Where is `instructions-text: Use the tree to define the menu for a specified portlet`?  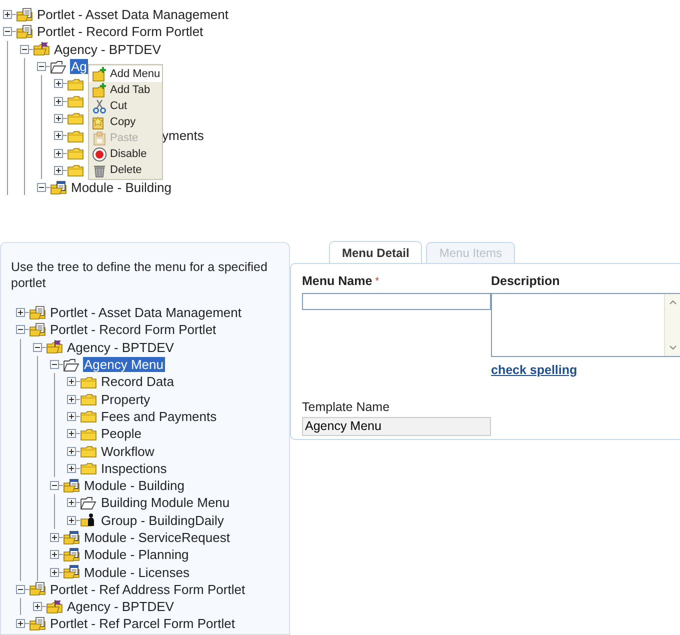
instructions-text: Use the tree to define the menu for a specified portlet is located at coordinates (139, 275).